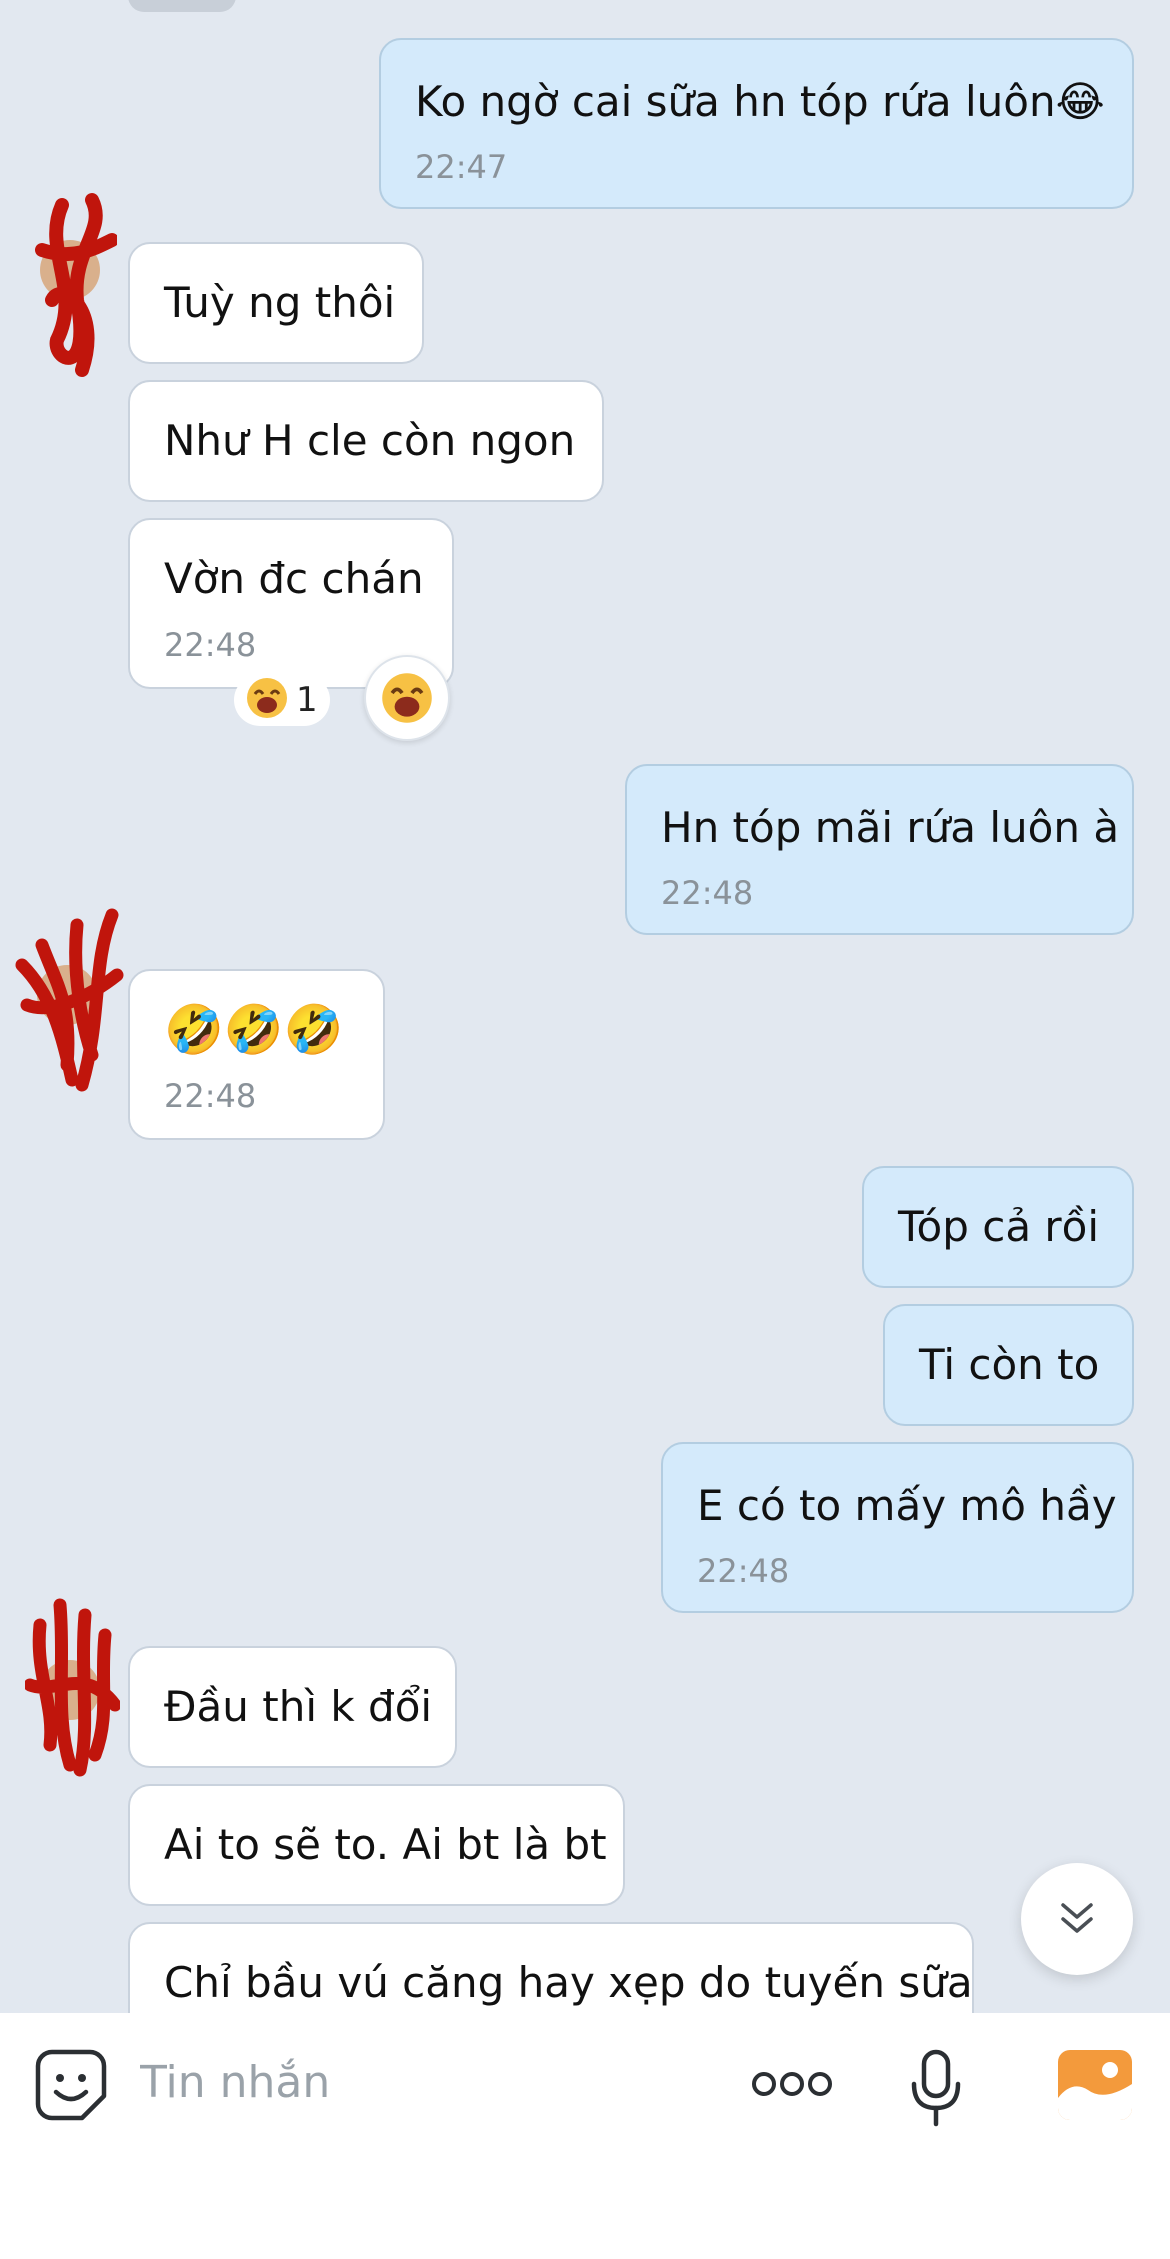 The height and width of the screenshot is (2259, 1170). I want to click on message-bubble-sent: E có to mấy mô hầy 22:48, so click(897, 1527).